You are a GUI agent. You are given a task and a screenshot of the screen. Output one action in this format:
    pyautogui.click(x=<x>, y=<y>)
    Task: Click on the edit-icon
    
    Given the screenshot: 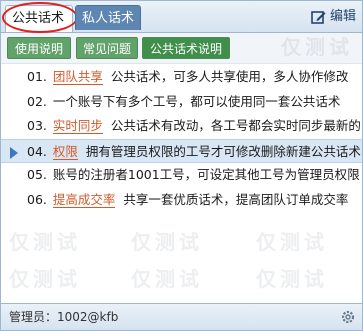 What is the action you would take?
    pyautogui.click(x=318, y=17)
    